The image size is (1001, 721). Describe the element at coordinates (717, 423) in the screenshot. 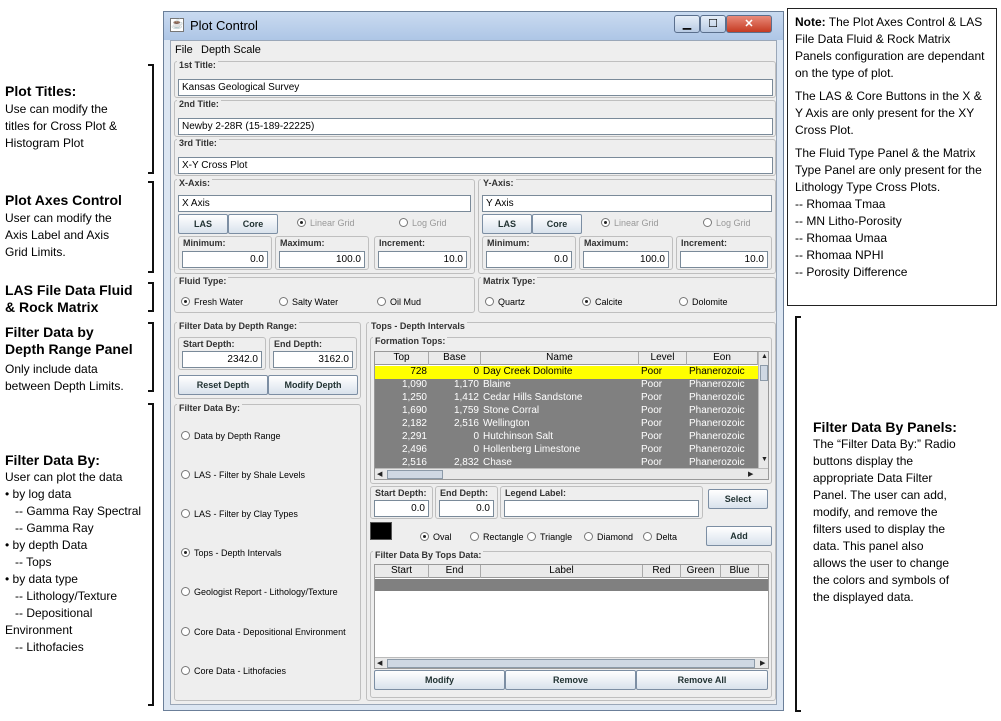

I see `table-cell: Phanerozoic` at that location.